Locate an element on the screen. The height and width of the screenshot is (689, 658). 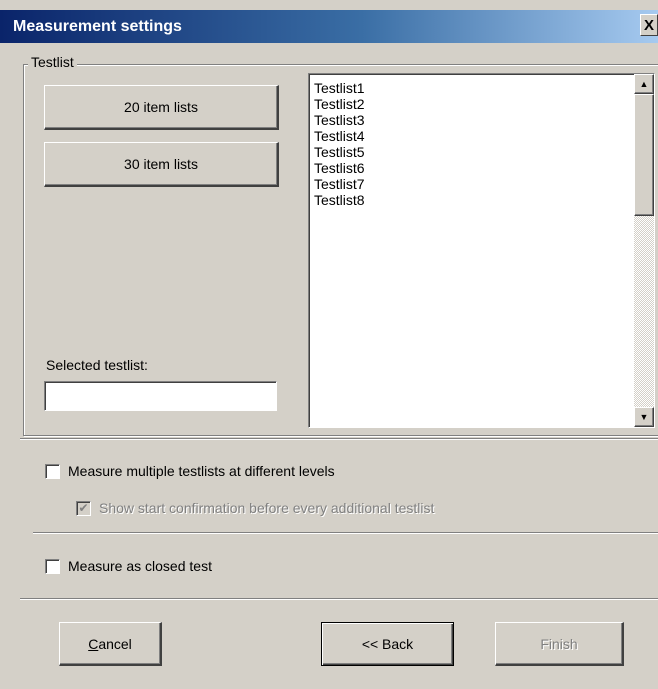
scroll-up-button: ▲ is located at coordinates (644, 84).